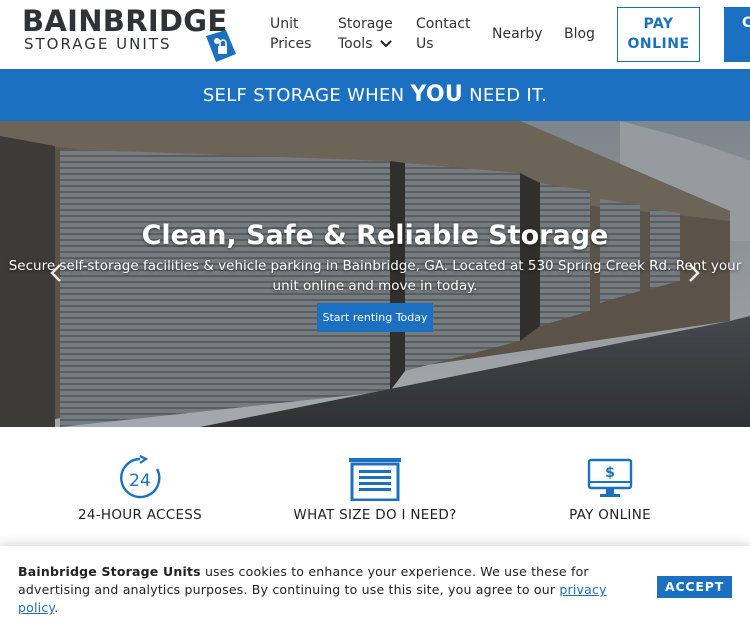  I want to click on feature-label: PAY ONLINE, so click(610, 515).